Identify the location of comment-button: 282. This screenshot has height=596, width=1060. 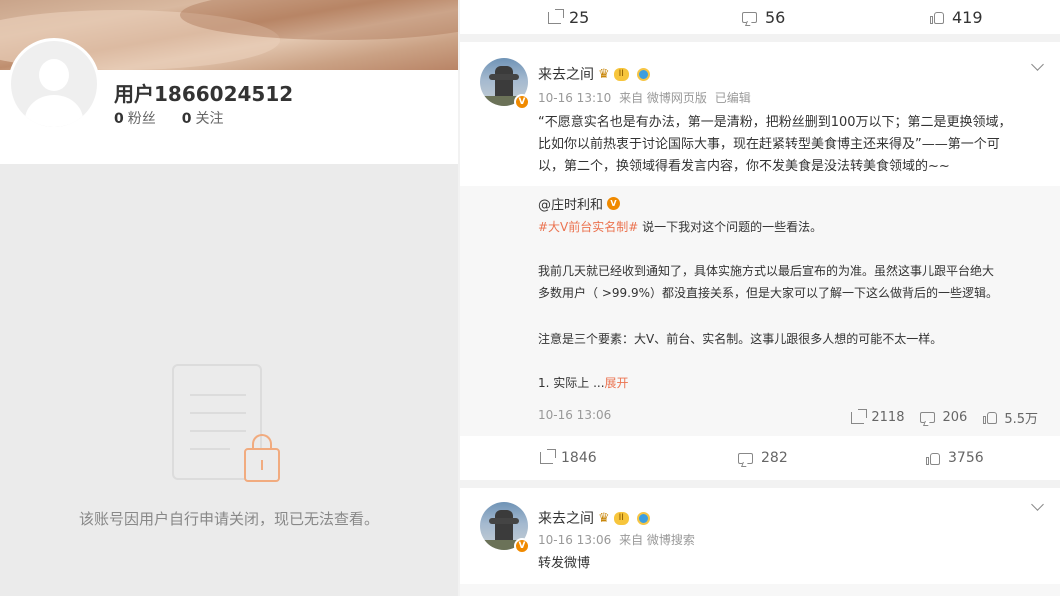
(763, 458).